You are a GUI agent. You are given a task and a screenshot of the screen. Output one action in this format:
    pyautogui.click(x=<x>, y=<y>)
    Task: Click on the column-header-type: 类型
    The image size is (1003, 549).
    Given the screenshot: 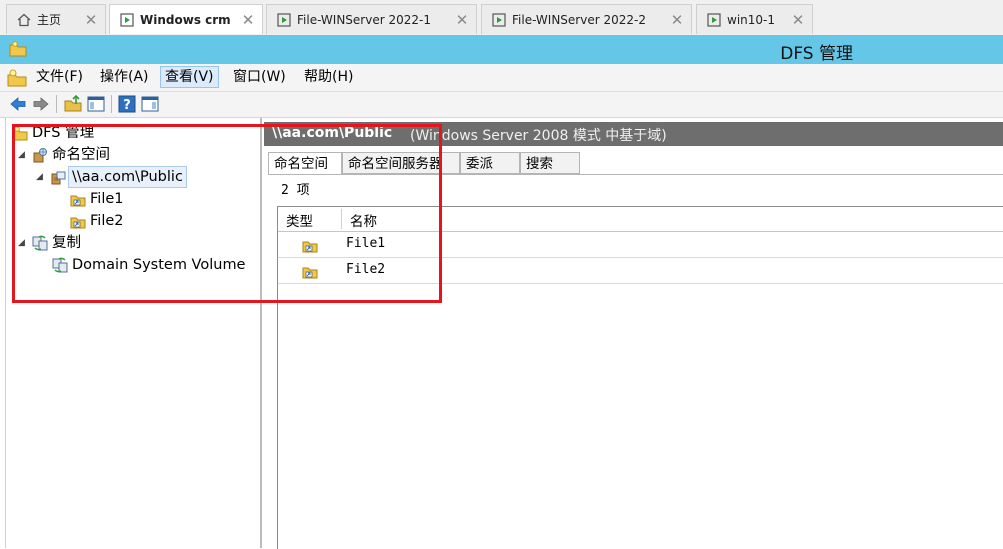 What is the action you would take?
    pyautogui.click(x=299, y=220)
    